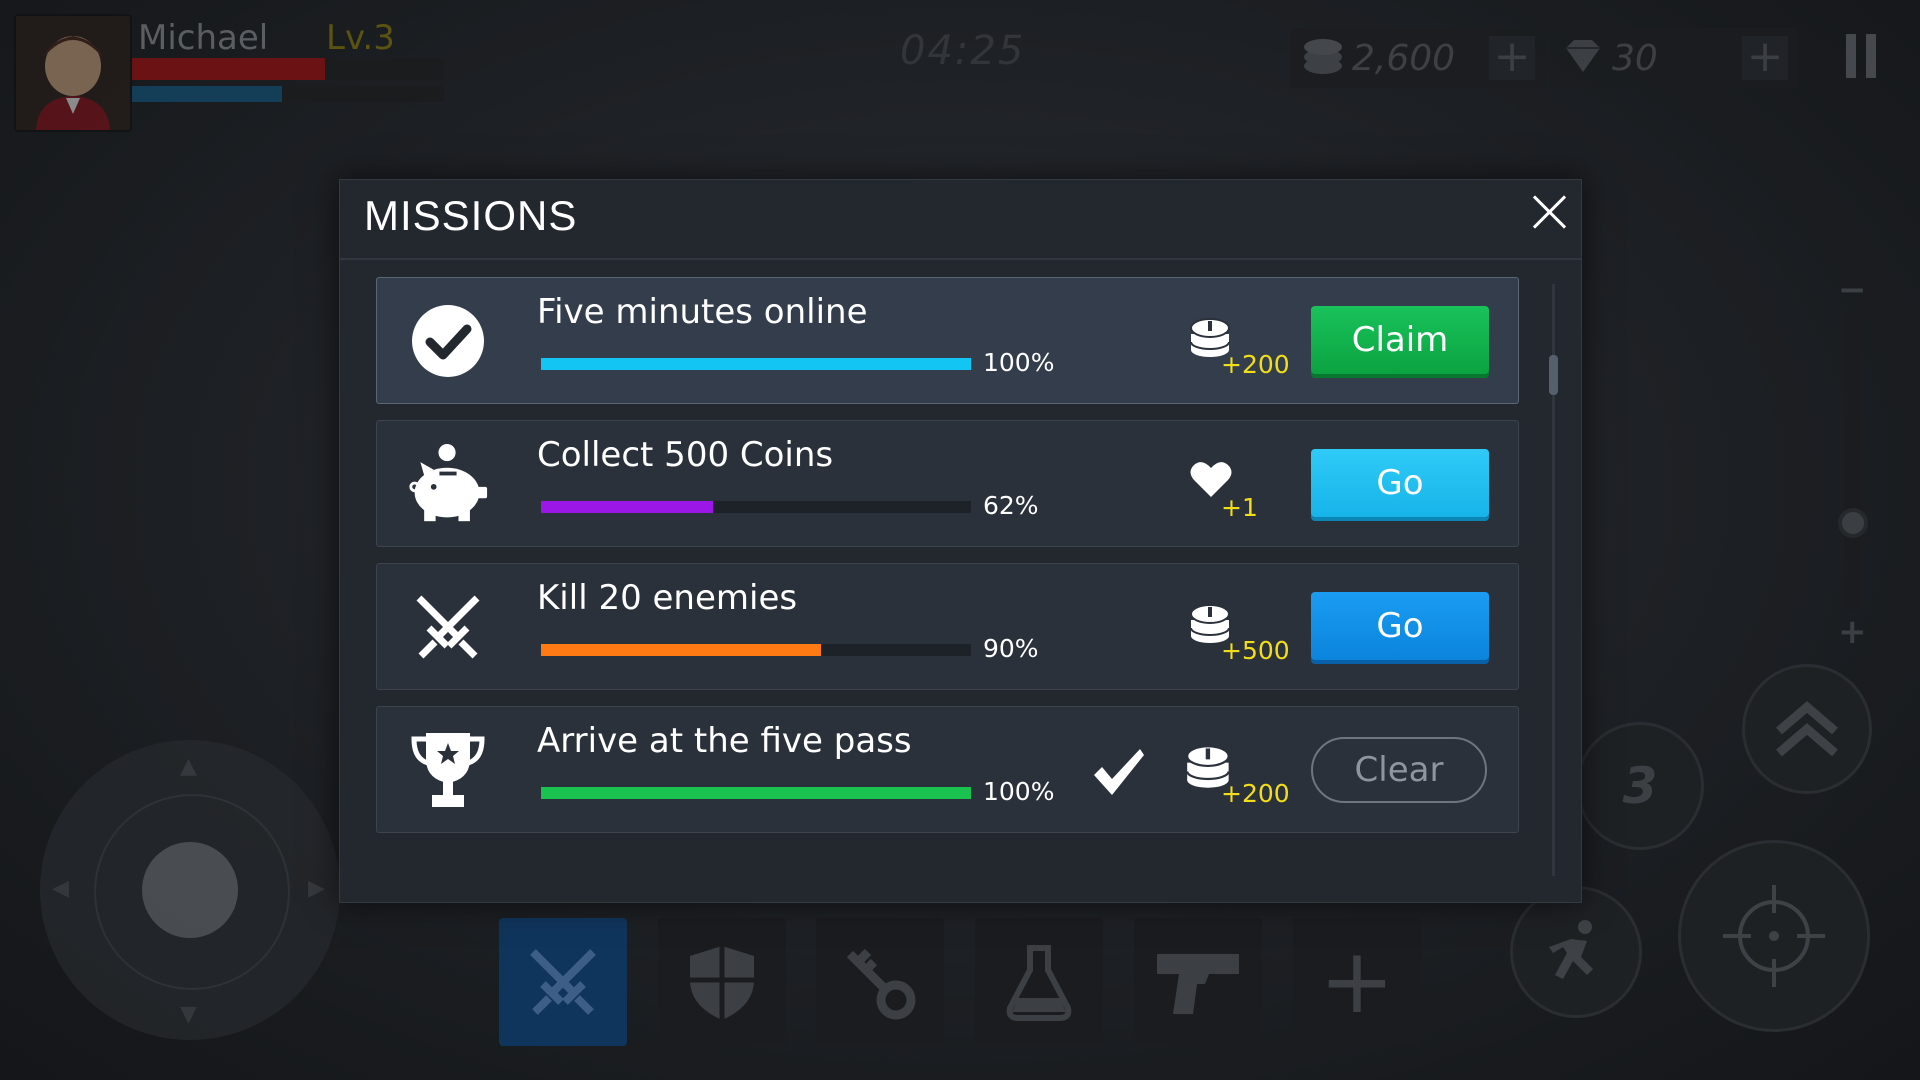 The image size is (1920, 1080). I want to click on arrow-left-icon: ◀, so click(60, 888).